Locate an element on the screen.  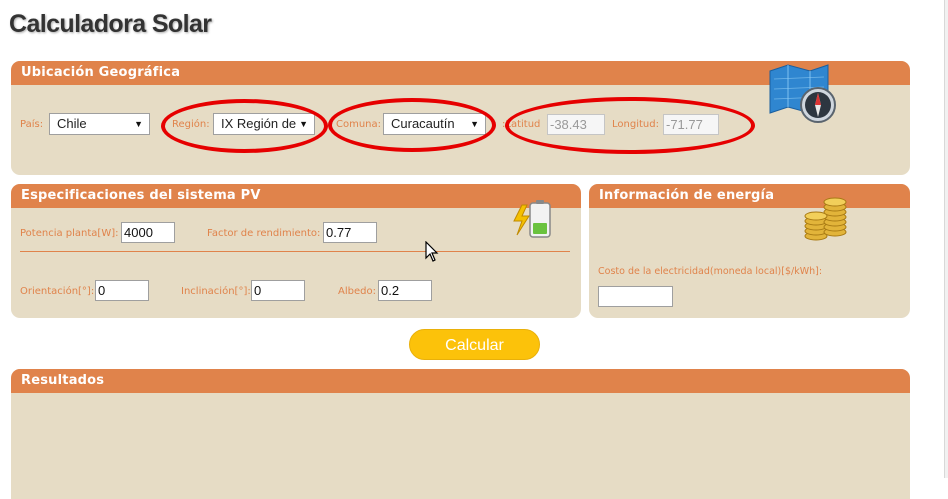
scrollbar-edge is located at coordinates (946, 239).